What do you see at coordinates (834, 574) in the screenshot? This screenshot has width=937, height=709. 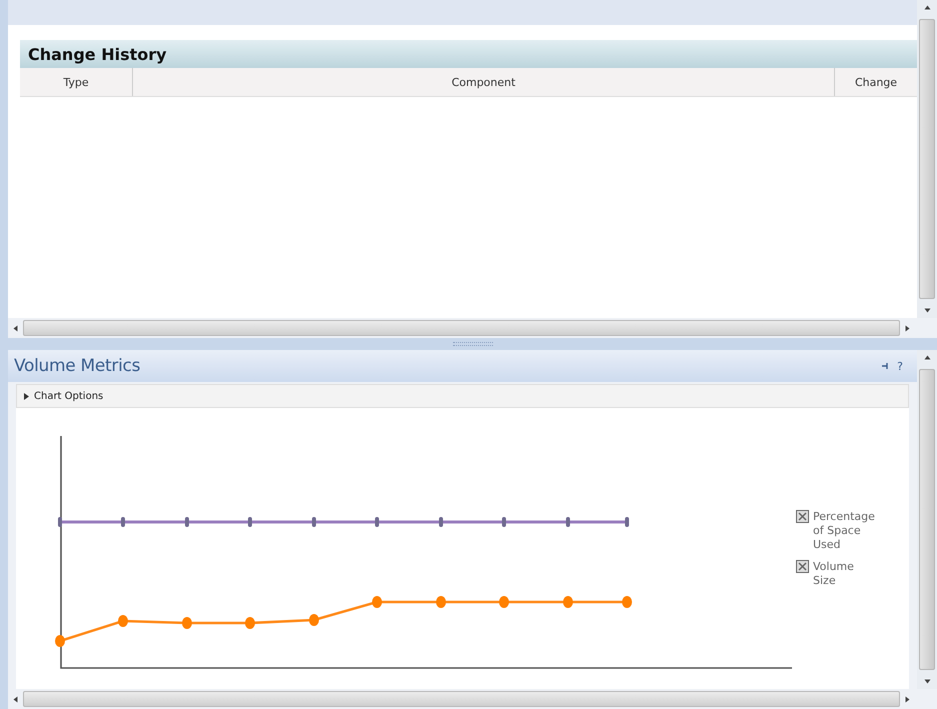 I see `legend-label: Volume Size` at bounding box center [834, 574].